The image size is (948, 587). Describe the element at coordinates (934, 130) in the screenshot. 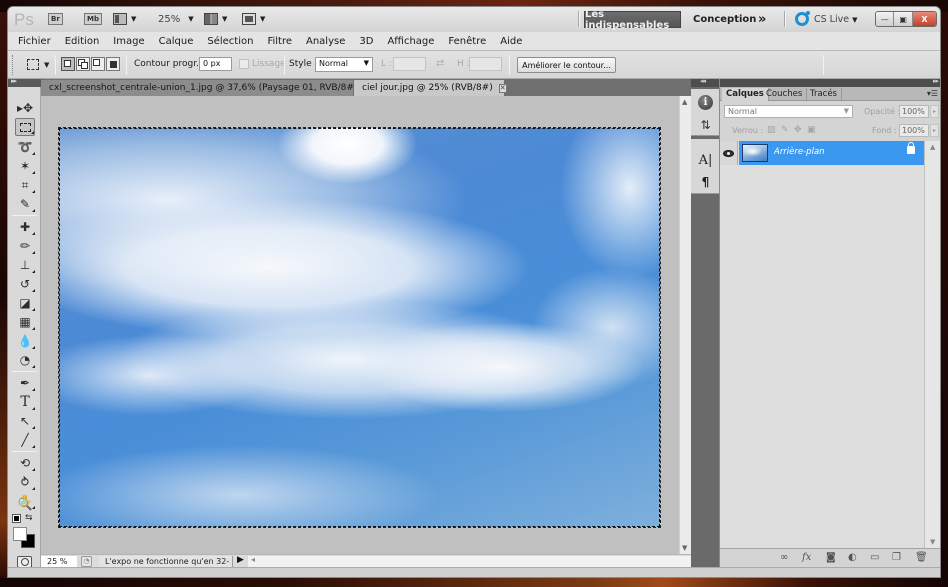

I see `fill-slider-button: ▸` at that location.